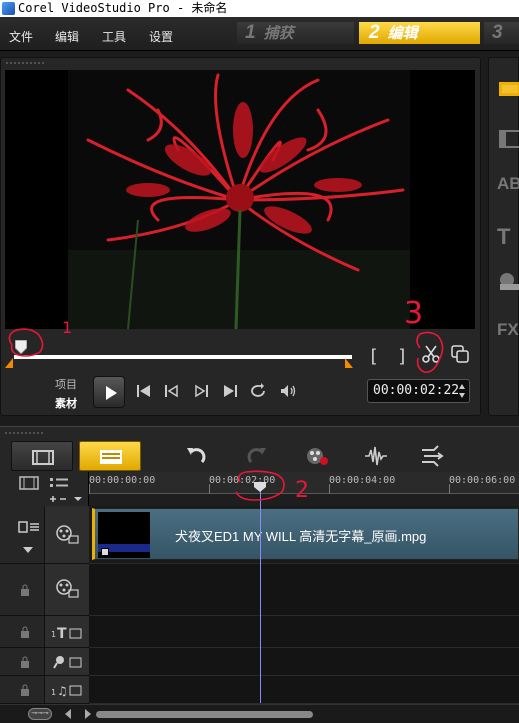 Image resolution: width=519 pixels, height=723 pixels. I want to click on annotation-label-3: 3, so click(414, 313).